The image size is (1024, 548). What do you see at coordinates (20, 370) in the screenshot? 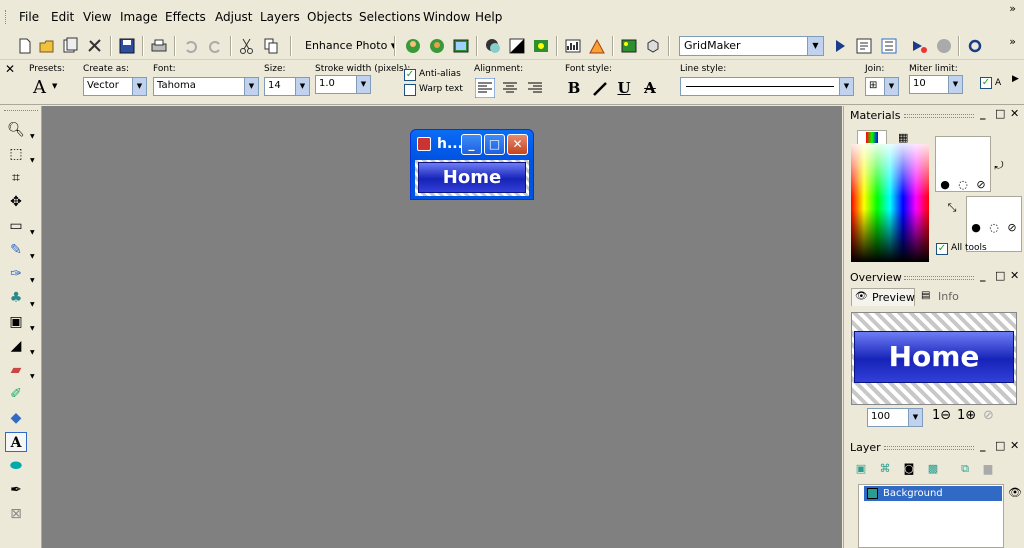
I see `eraser-tool: ▰ ▼` at bounding box center [20, 370].